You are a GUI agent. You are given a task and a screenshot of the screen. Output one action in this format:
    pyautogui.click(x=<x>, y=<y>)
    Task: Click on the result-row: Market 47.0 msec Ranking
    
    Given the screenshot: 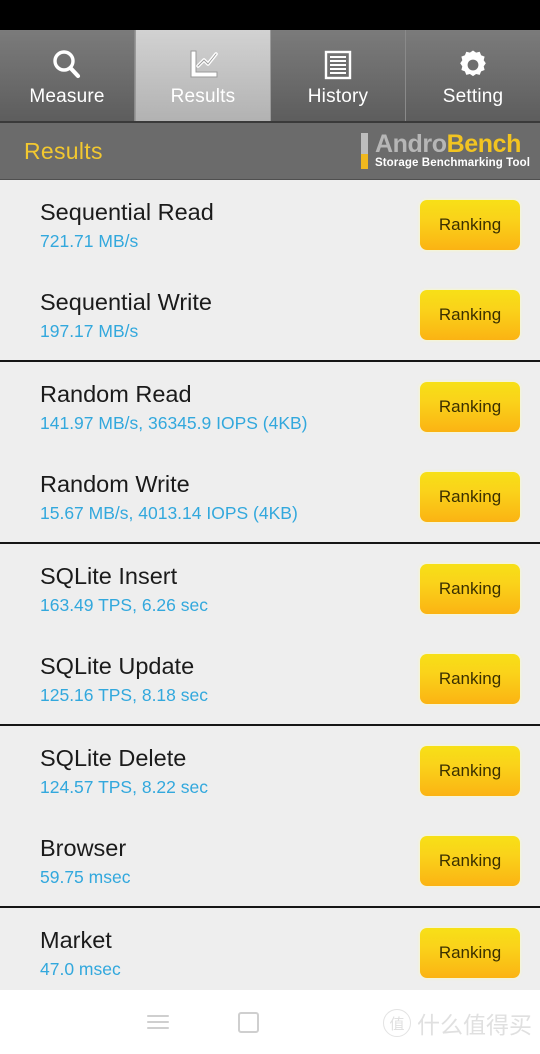 What is the action you would take?
    pyautogui.click(x=270, y=953)
    